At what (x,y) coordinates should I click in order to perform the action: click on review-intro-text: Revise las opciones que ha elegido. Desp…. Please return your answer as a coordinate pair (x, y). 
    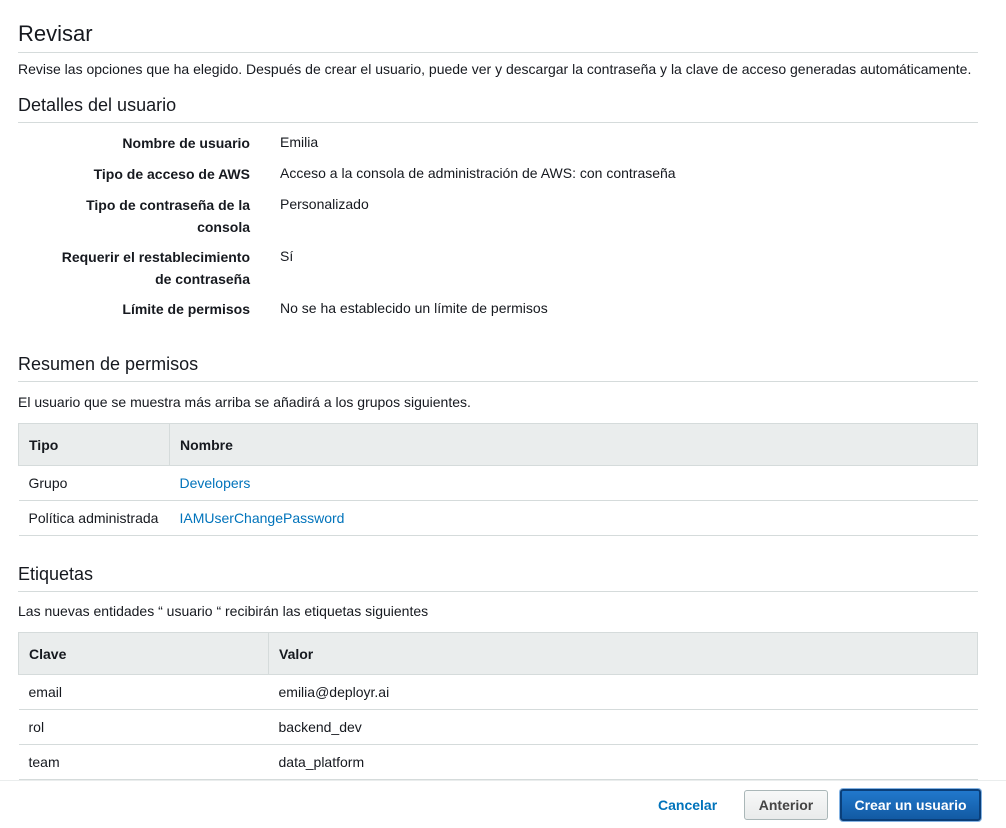
    Looking at the image, I should click on (495, 69).